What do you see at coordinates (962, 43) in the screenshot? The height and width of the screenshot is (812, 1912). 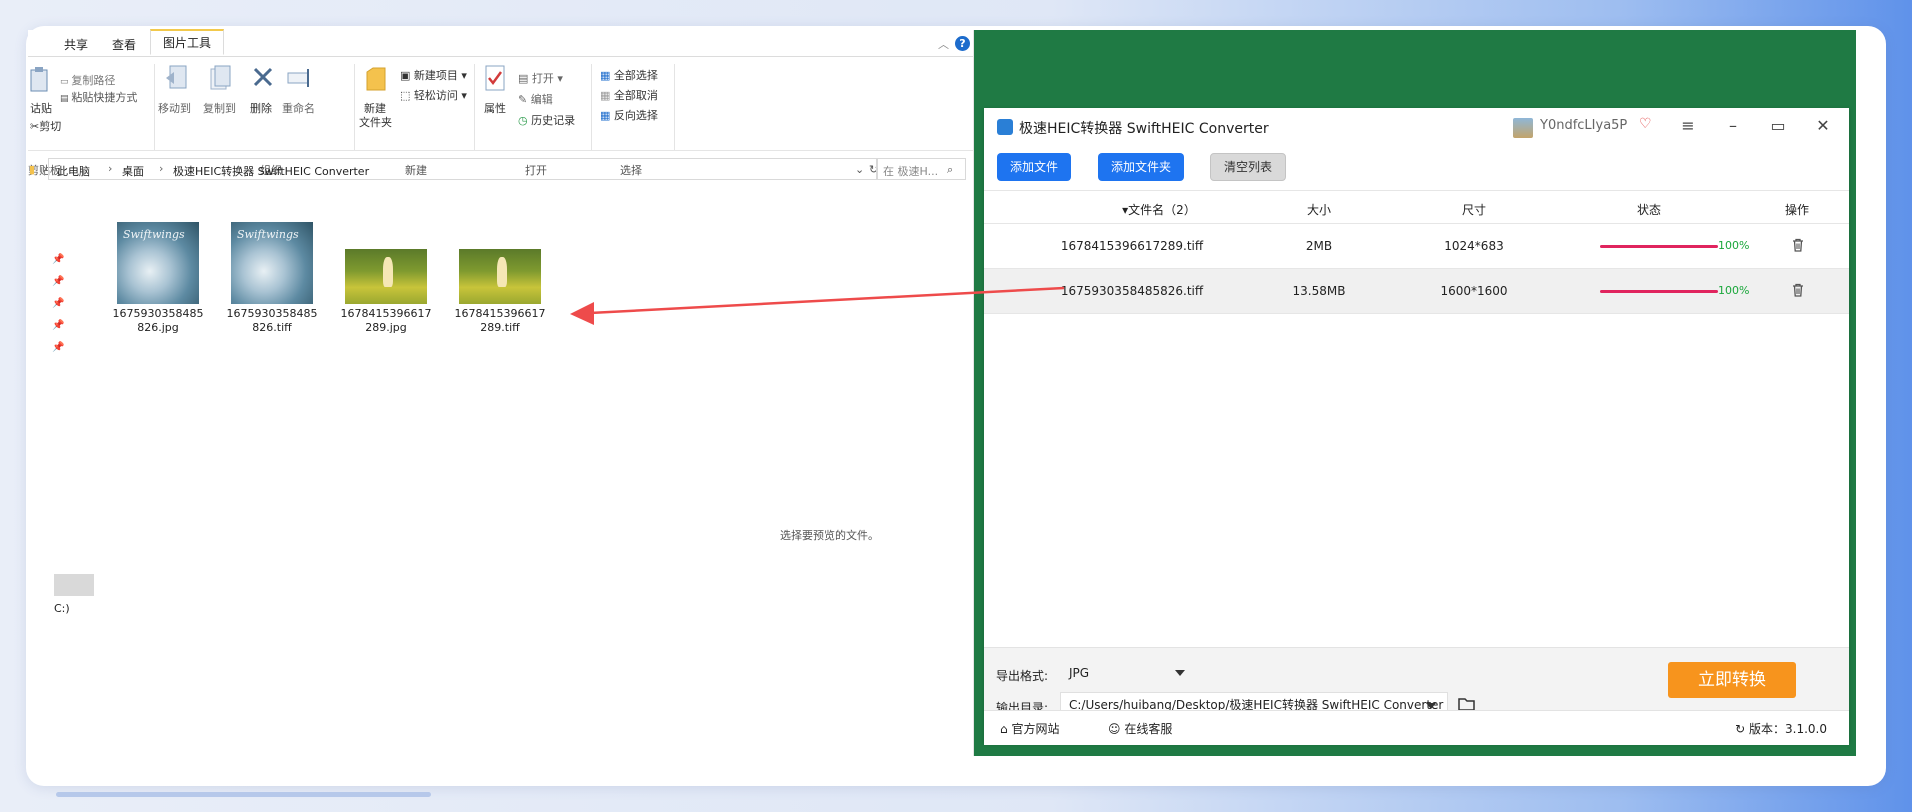 I see `help-icon: ?` at bounding box center [962, 43].